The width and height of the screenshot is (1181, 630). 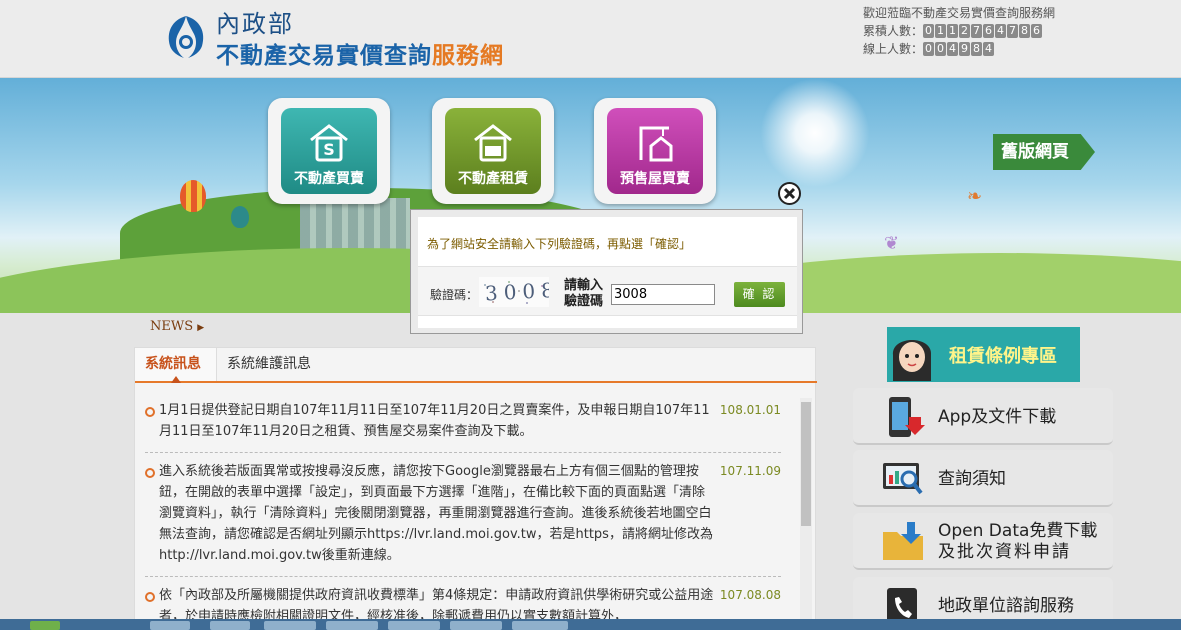 I want to click on enter-captcha-label: 請輸入 驗證碼, so click(x=583, y=294).